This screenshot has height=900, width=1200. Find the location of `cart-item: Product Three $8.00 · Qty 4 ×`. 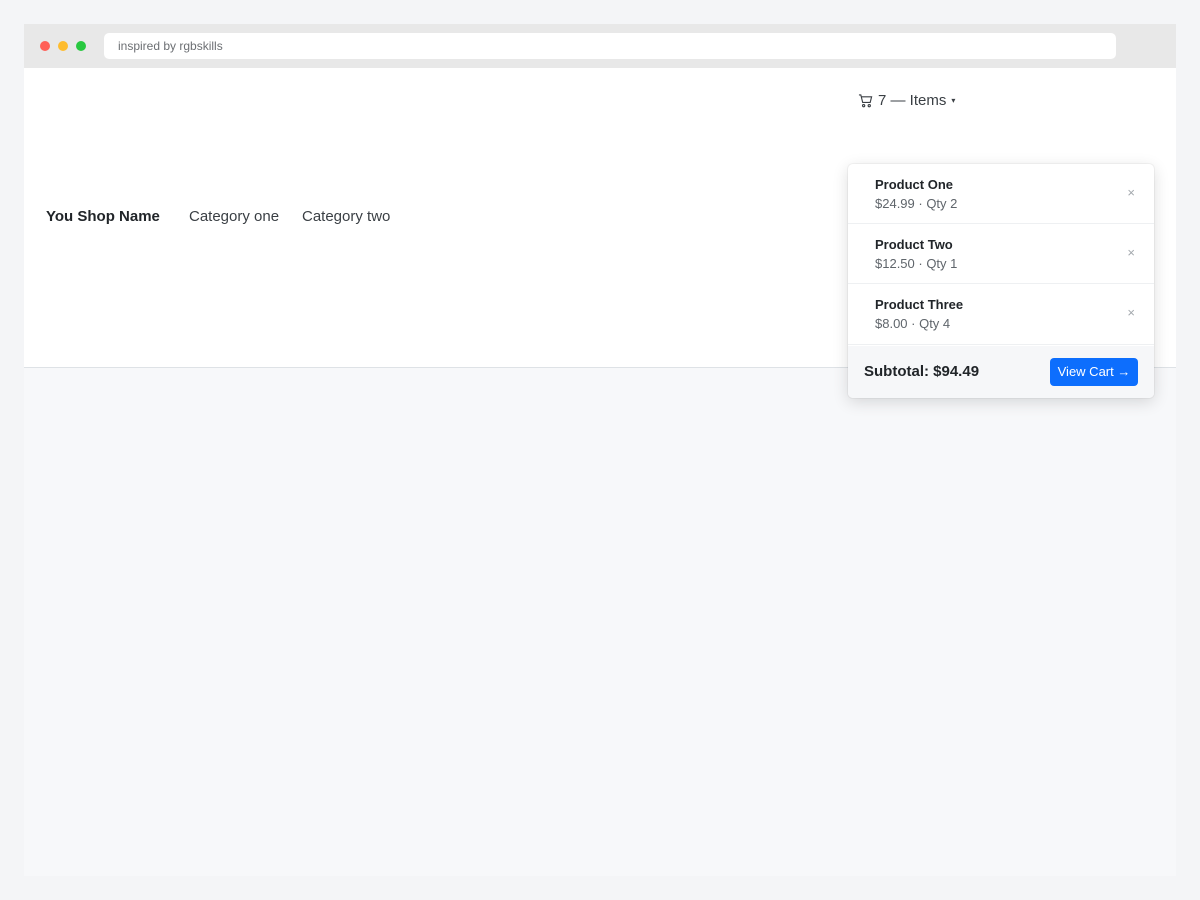

cart-item: Product Three $8.00 · Qty 4 × is located at coordinates (1001, 314).